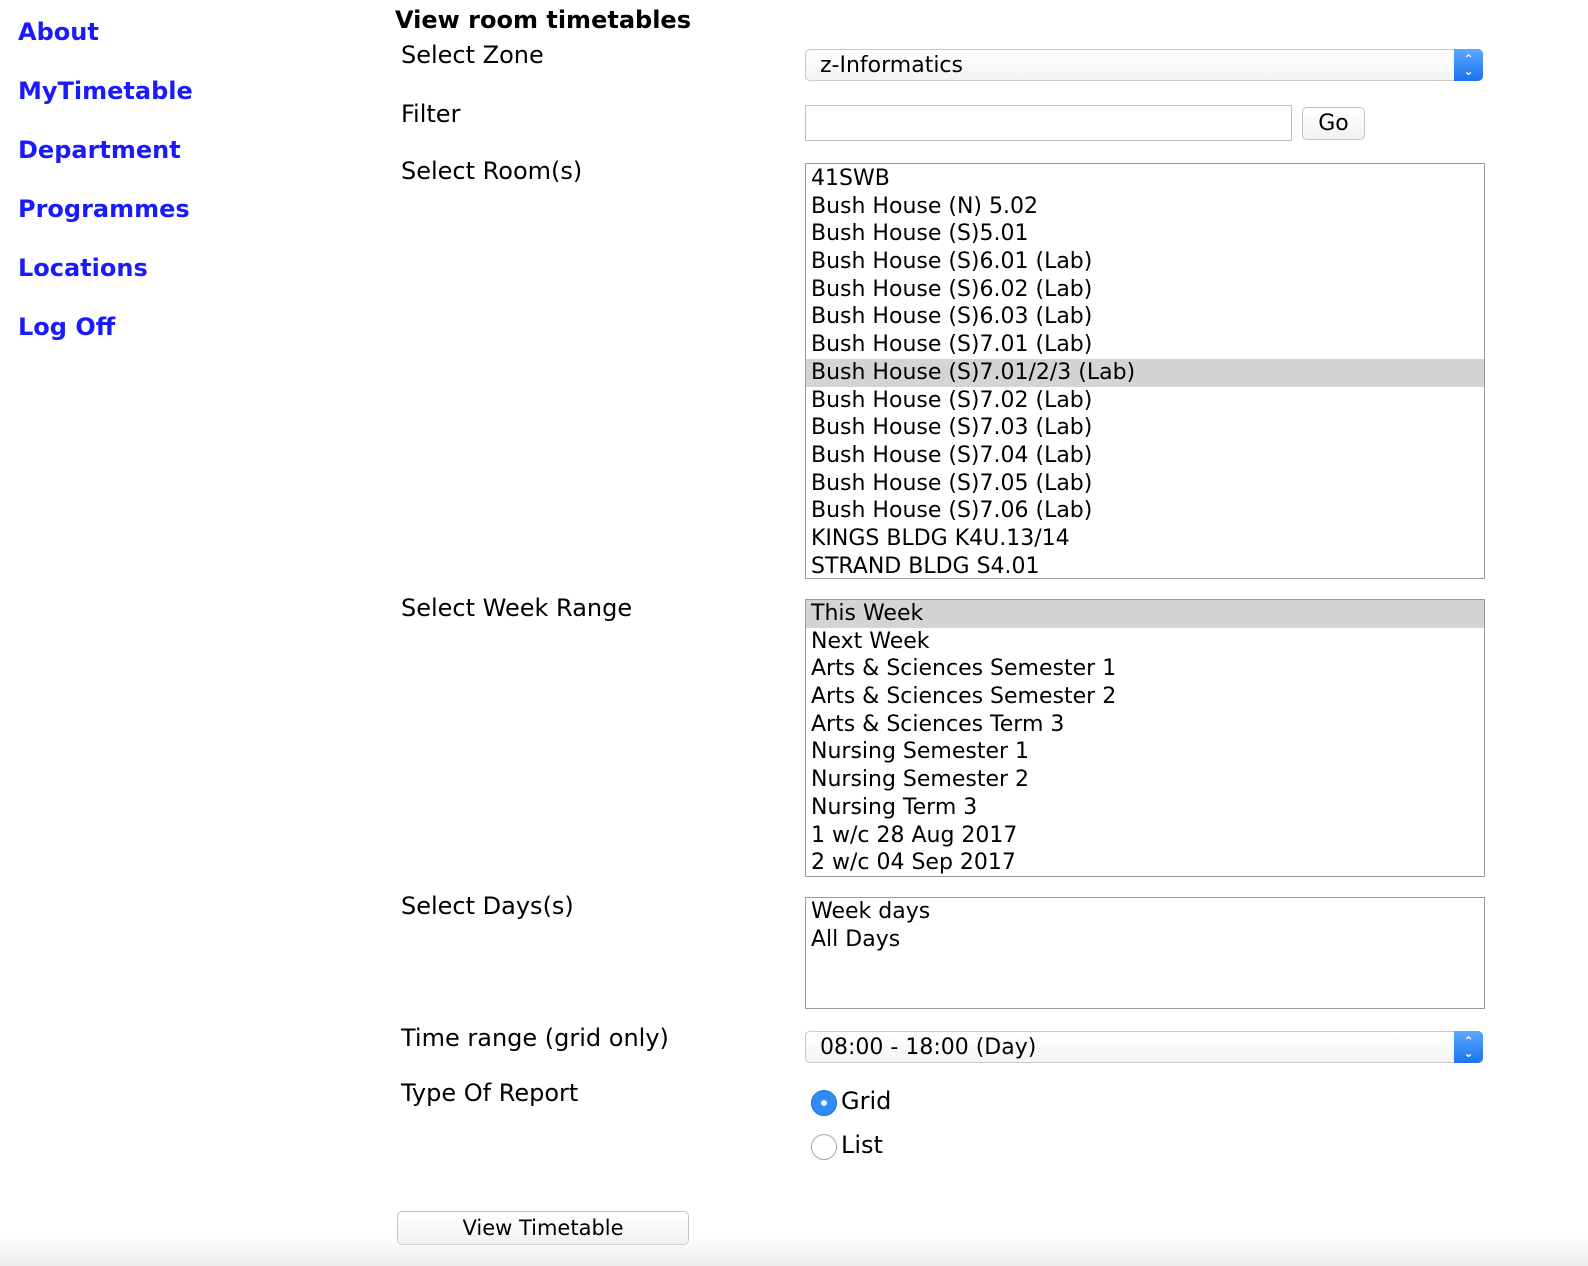 This screenshot has width=1588, height=1266. Describe the element at coordinates (104, 209) in the screenshot. I see `nav-link-programmes: Programmes` at that location.